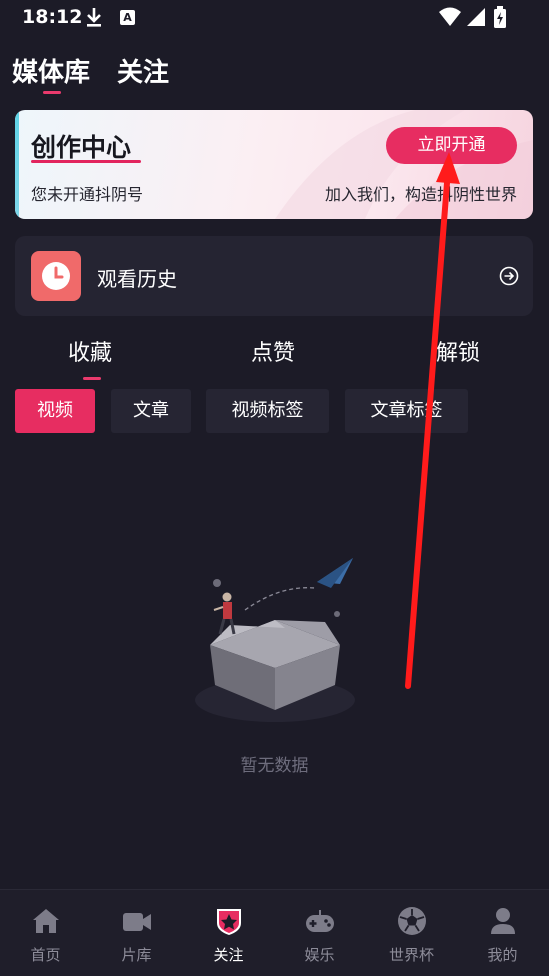 The width and height of the screenshot is (549, 976). What do you see at coordinates (94, 17) in the screenshot?
I see `download-icon` at bounding box center [94, 17].